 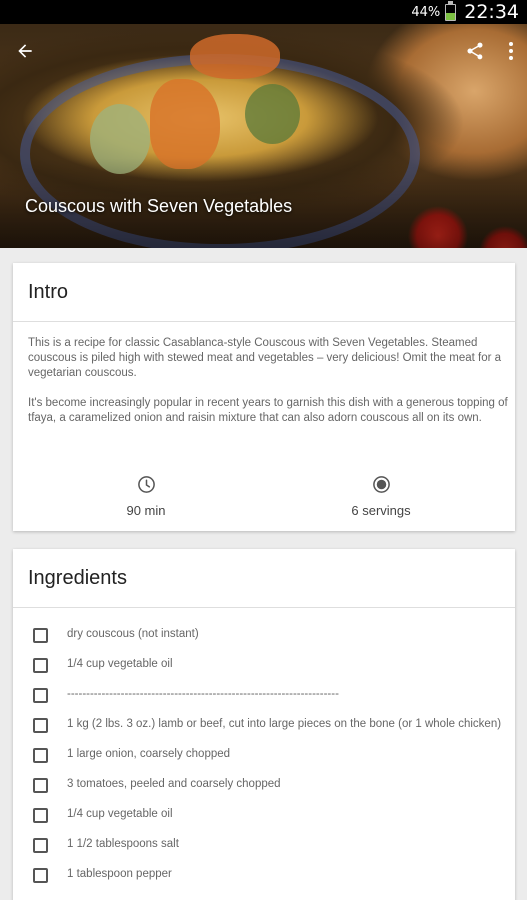 What do you see at coordinates (264, 607) in the screenshot?
I see `ingredients-divider` at bounding box center [264, 607].